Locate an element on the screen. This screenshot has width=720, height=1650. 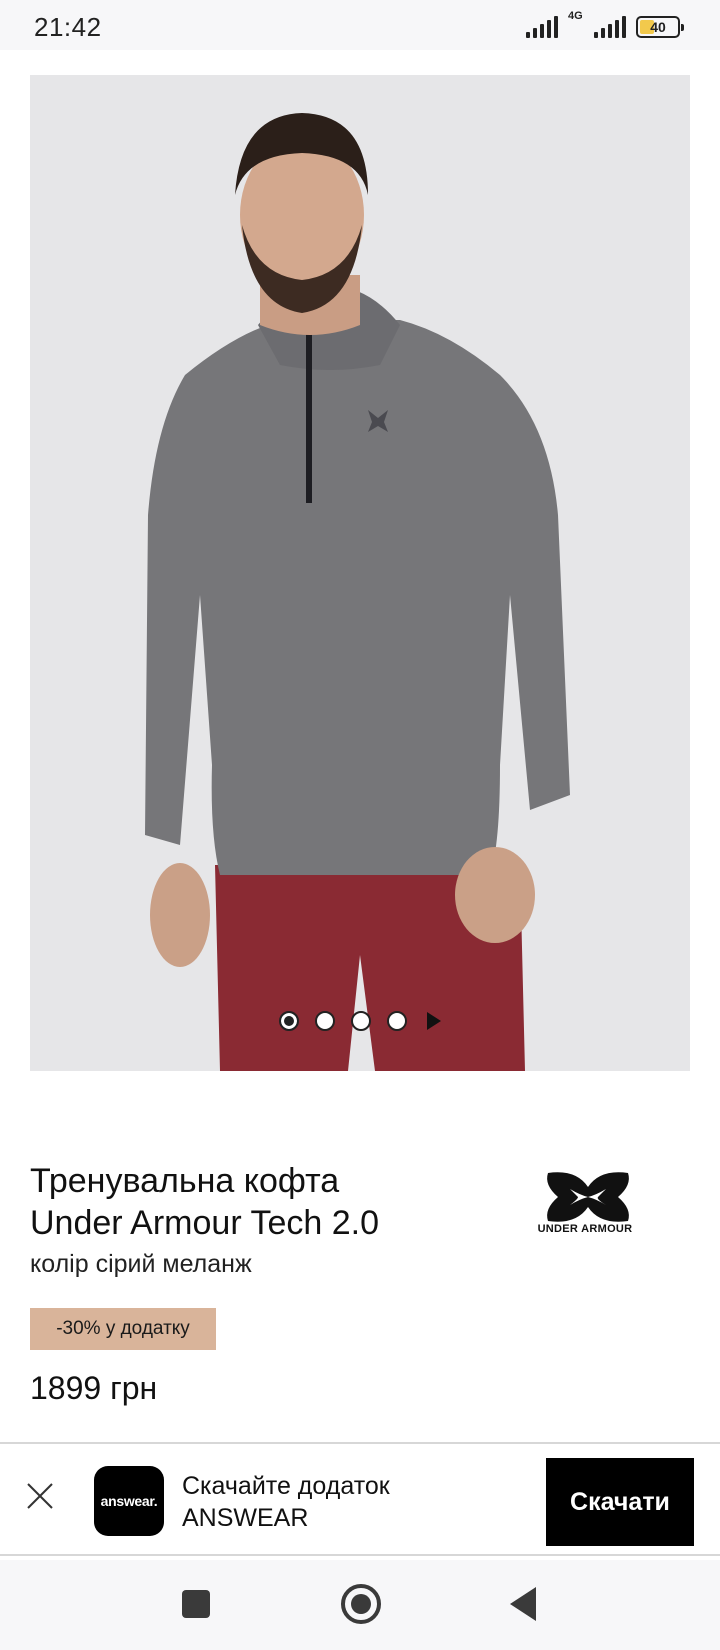
product-title-line2: Under Armour Tech 2.0 is located at coordinates (204, 1223).